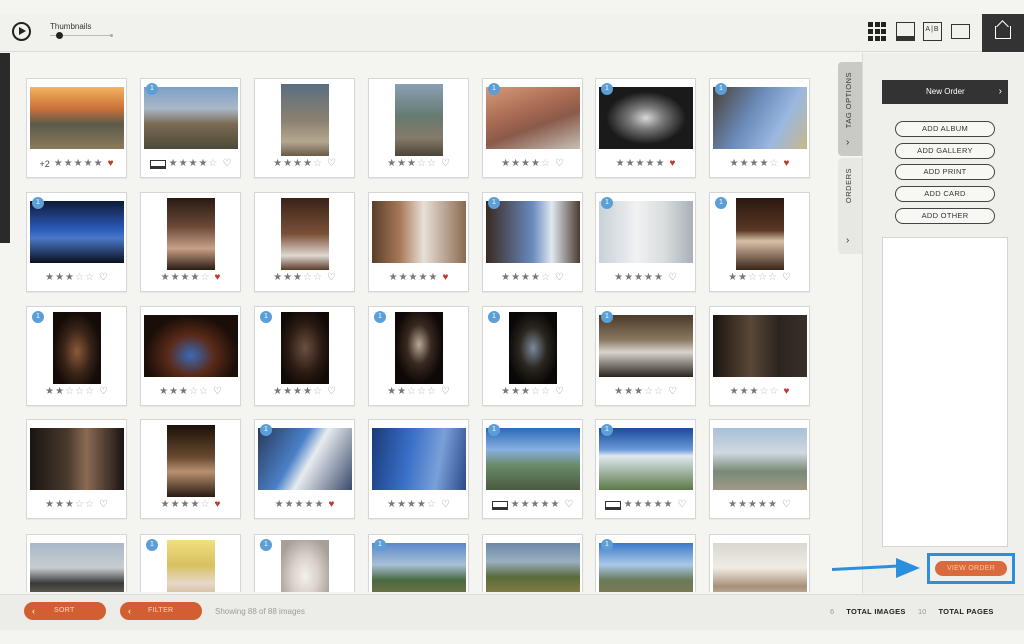  I want to click on thumbnail-card: 1, so click(418, 563).